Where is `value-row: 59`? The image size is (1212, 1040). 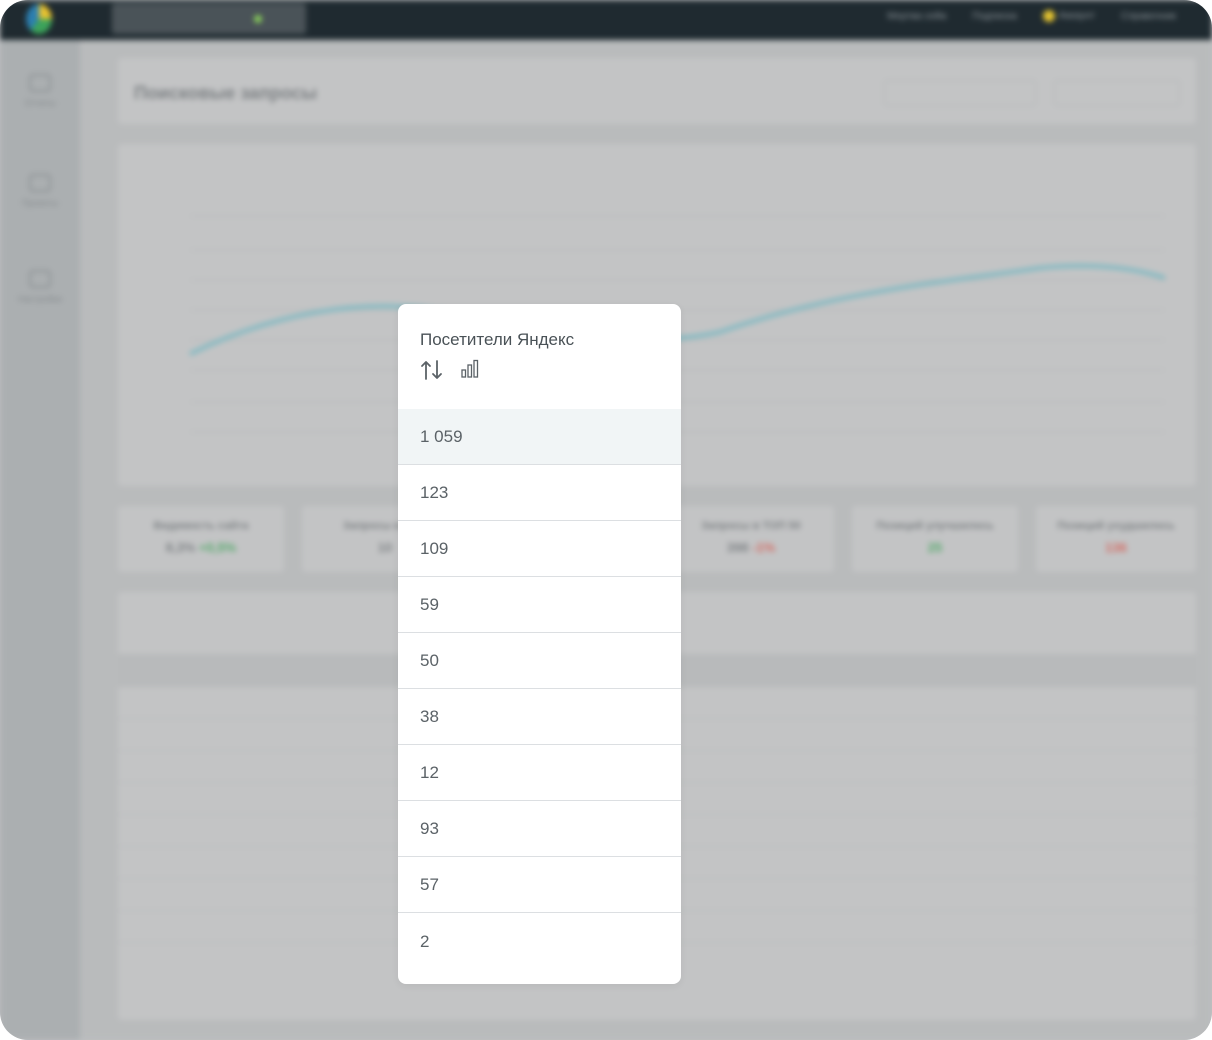
value-row: 59 is located at coordinates (539, 605).